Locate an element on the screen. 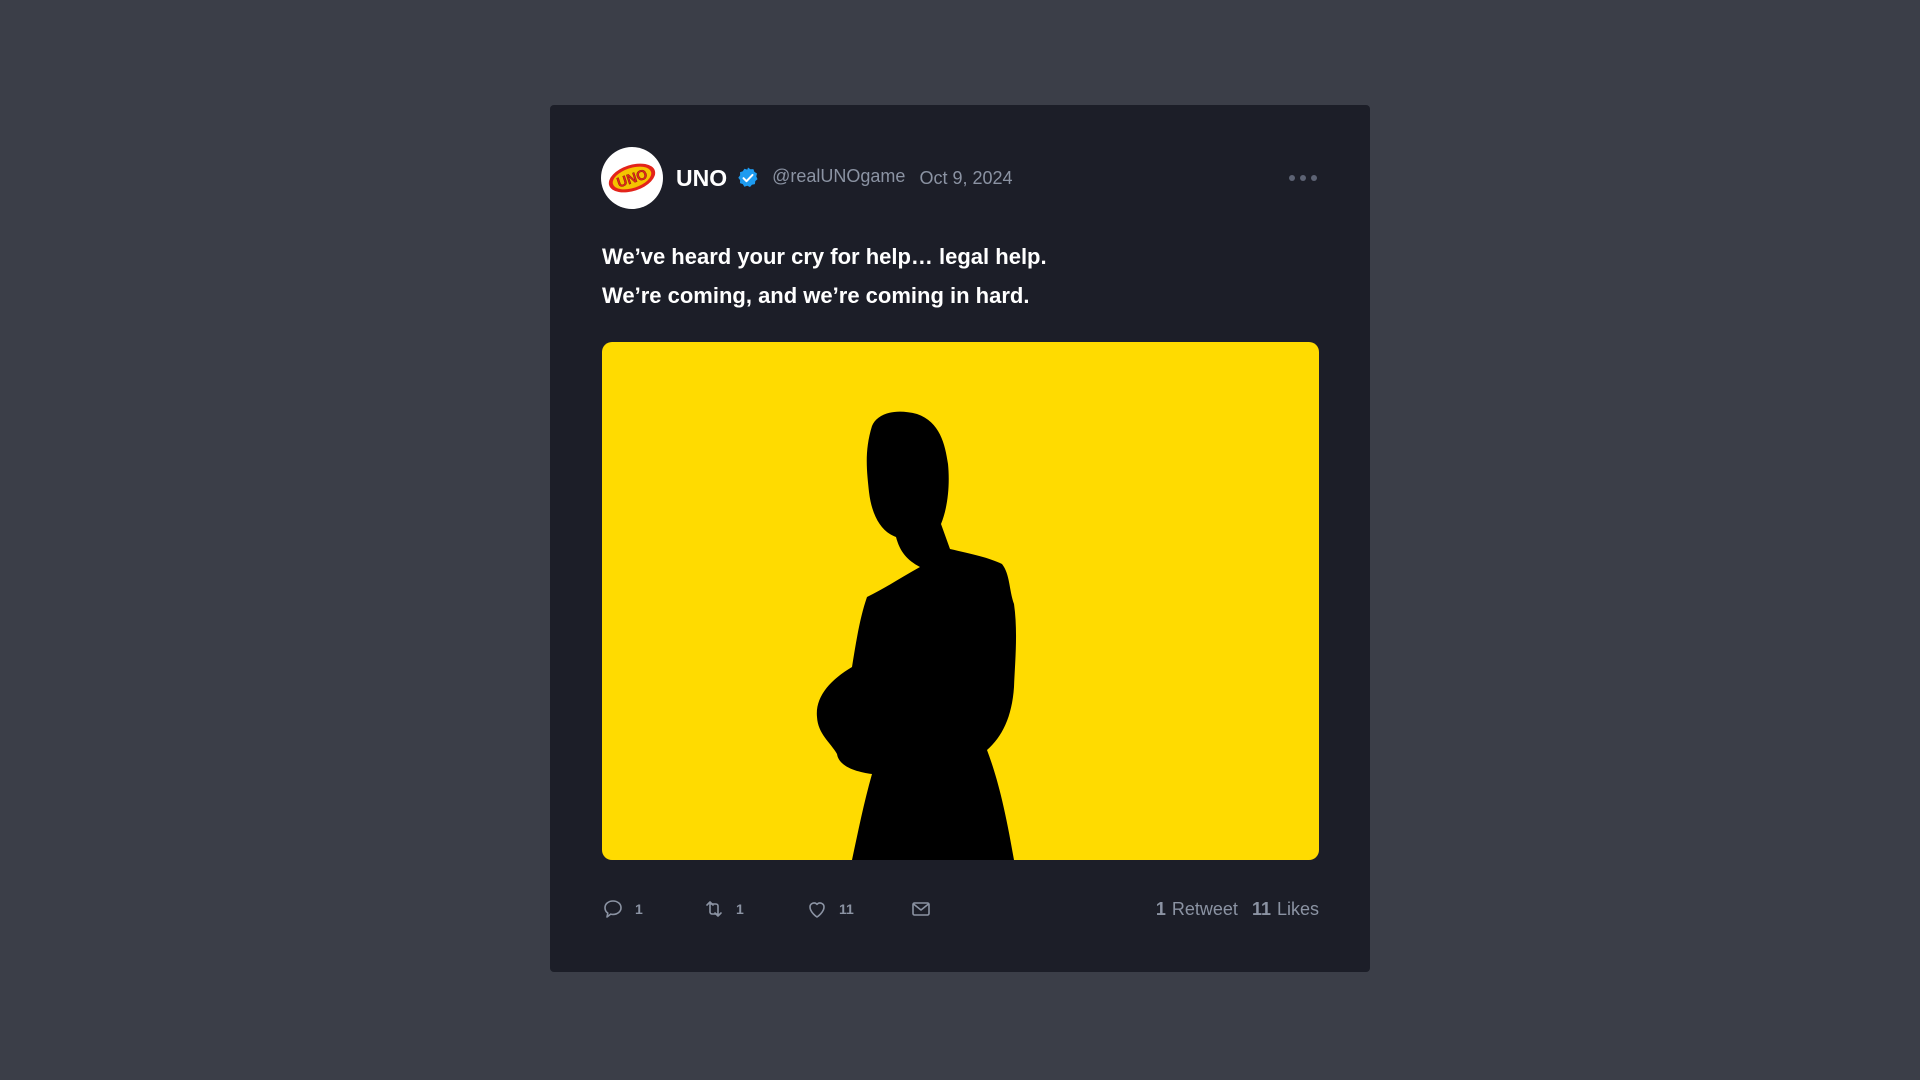 The height and width of the screenshot is (1080, 1920). display-name: UNO is located at coordinates (701, 178).